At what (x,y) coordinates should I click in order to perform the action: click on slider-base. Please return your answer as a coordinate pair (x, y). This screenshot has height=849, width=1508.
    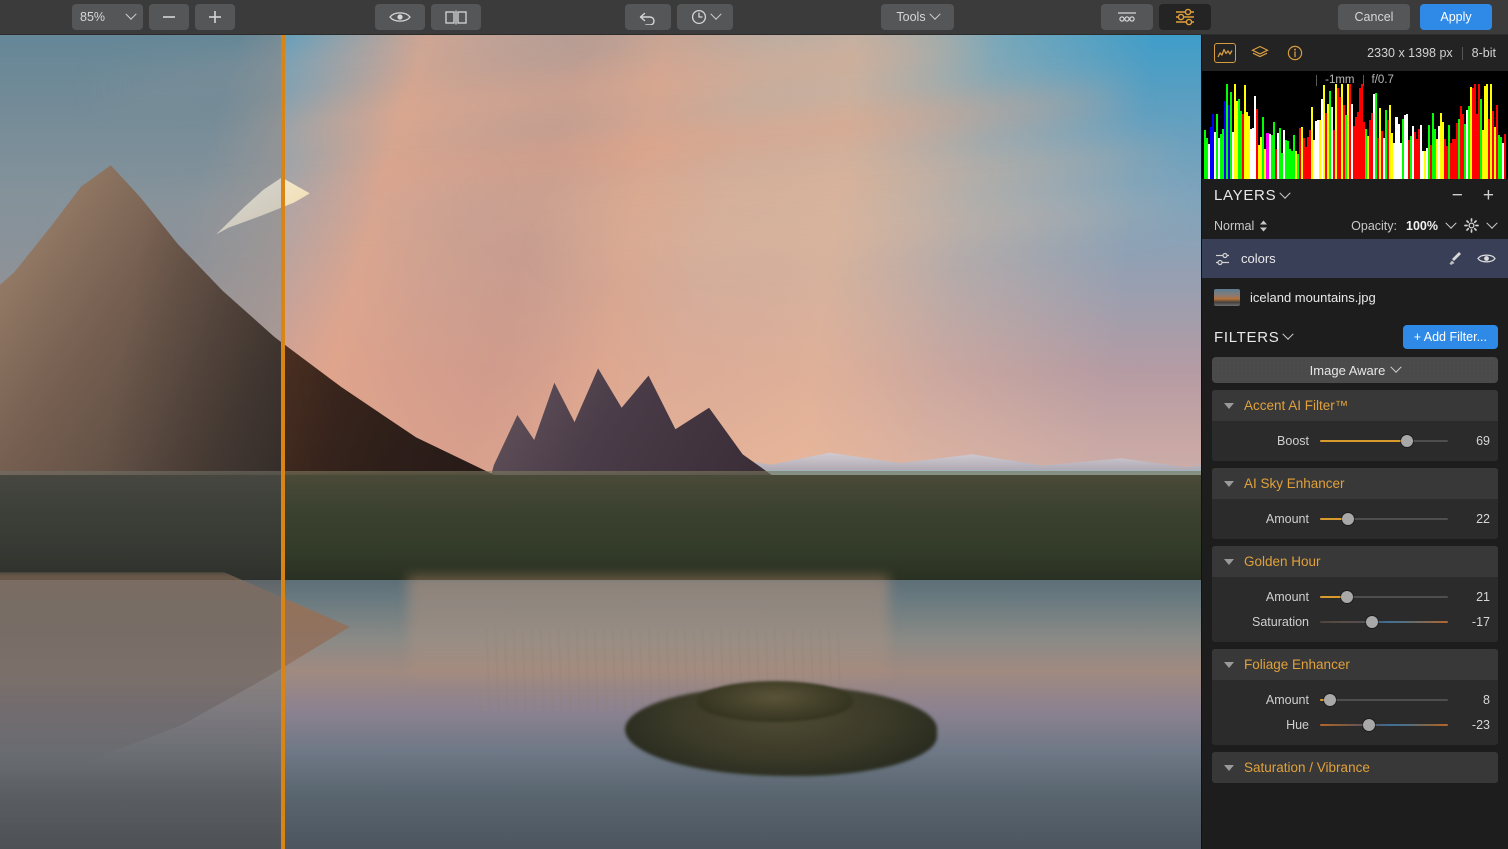
    Looking at the image, I should click on (1384, 699).